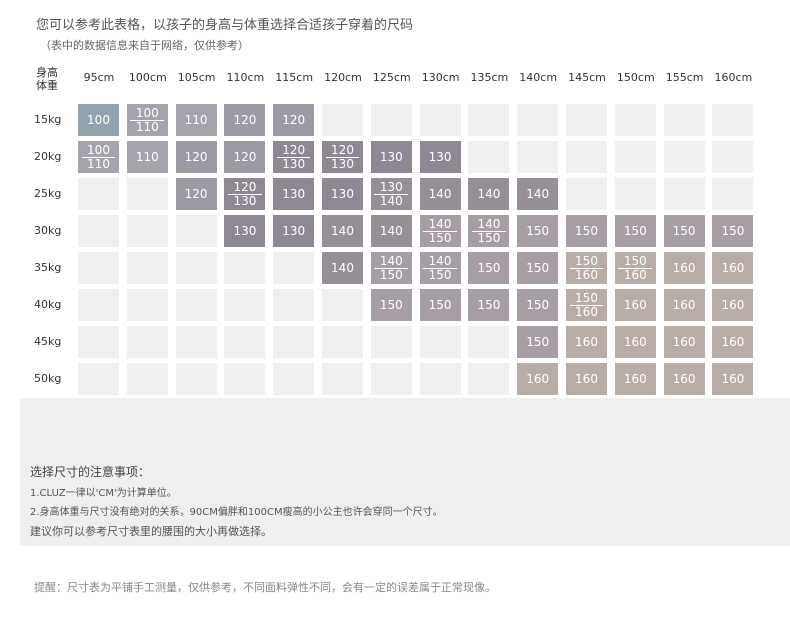 Image resolution: width=790 pixels, height=617 pixels. What do you see at coordinates (144, 45) in the screenshot?
I see `page-subtitle: （表中的数据信息来自于网络，仅供参考）` at bounding box center [144, 45].